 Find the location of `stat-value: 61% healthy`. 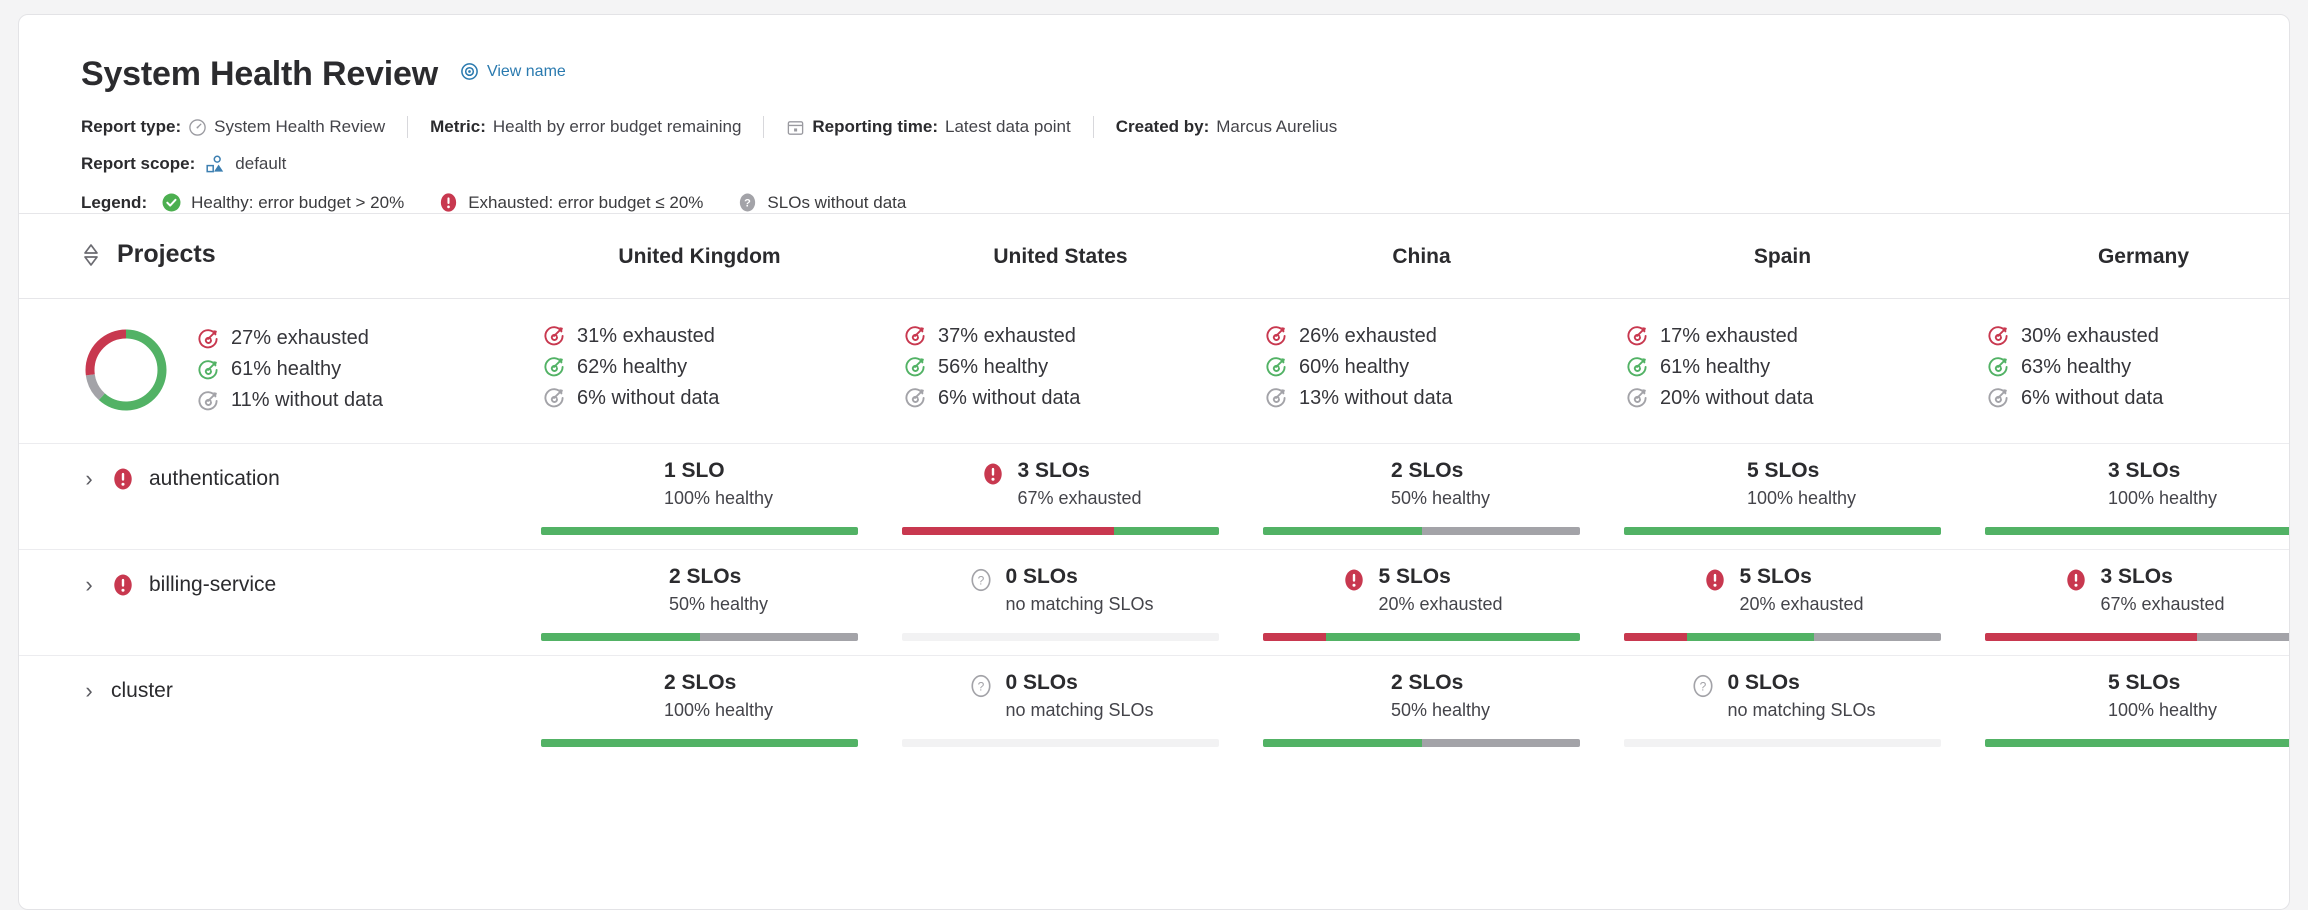

stat-value: 61% healthy is located at coordinates (286, 369).